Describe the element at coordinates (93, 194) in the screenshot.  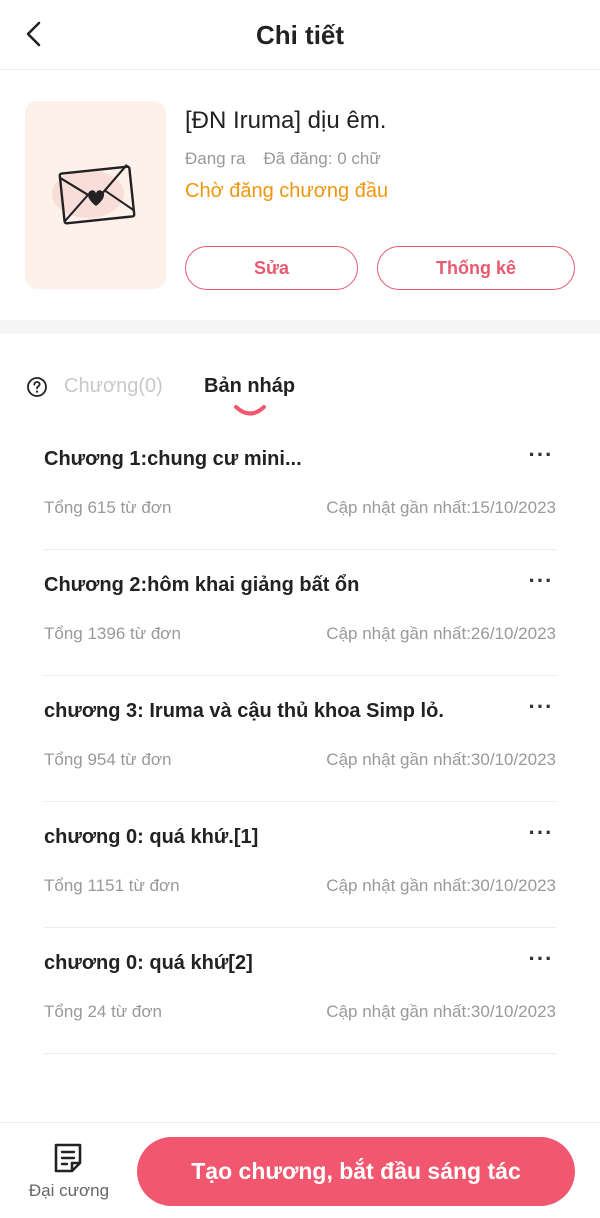
I see `envelope-heart-icon` at that location.